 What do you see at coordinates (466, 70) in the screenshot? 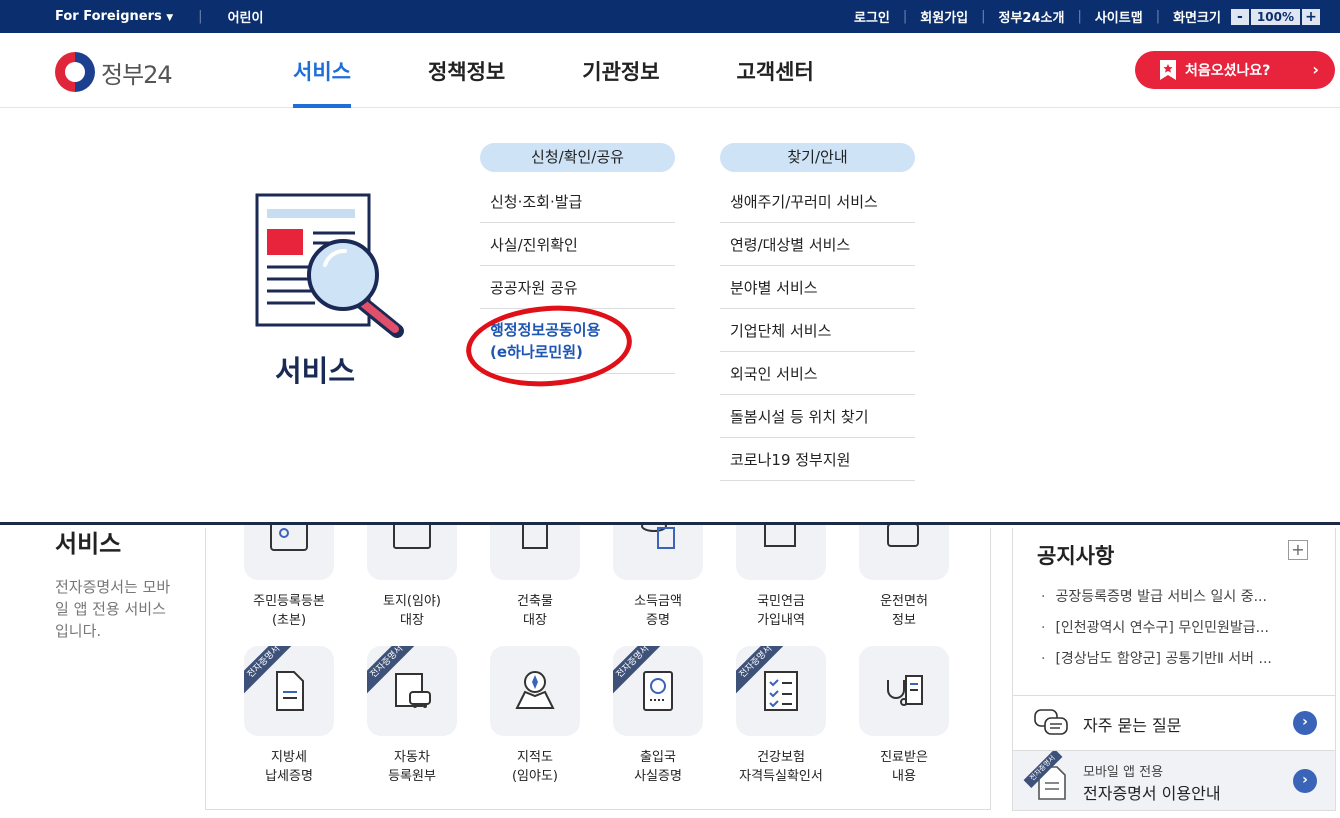
I see `nav-policy: 정책정보` at bounding box center [466, 70].